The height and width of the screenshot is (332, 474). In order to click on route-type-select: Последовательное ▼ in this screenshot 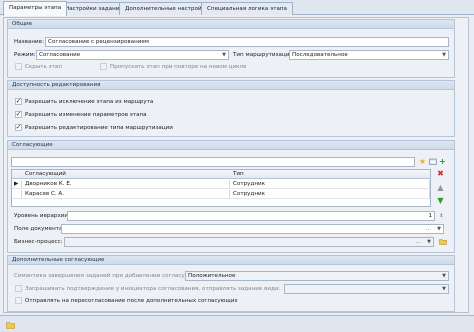, I will do `click(369, 55)`.